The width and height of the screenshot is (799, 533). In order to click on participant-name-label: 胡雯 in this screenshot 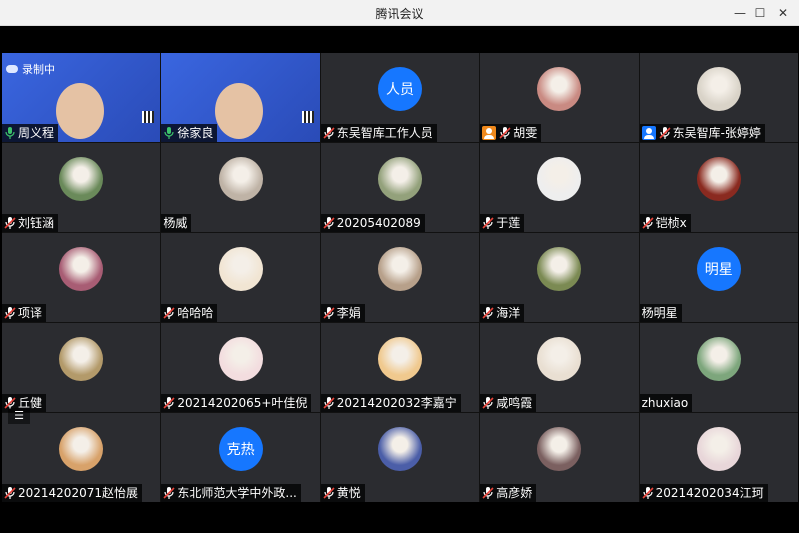, I will do `click(511, 133)`.